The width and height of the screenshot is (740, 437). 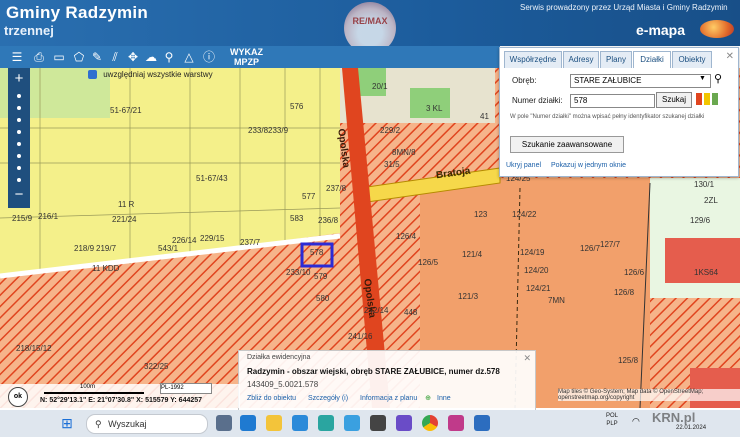 I want to click on language-indicator: POL PLP, so click(x=612, y=420).